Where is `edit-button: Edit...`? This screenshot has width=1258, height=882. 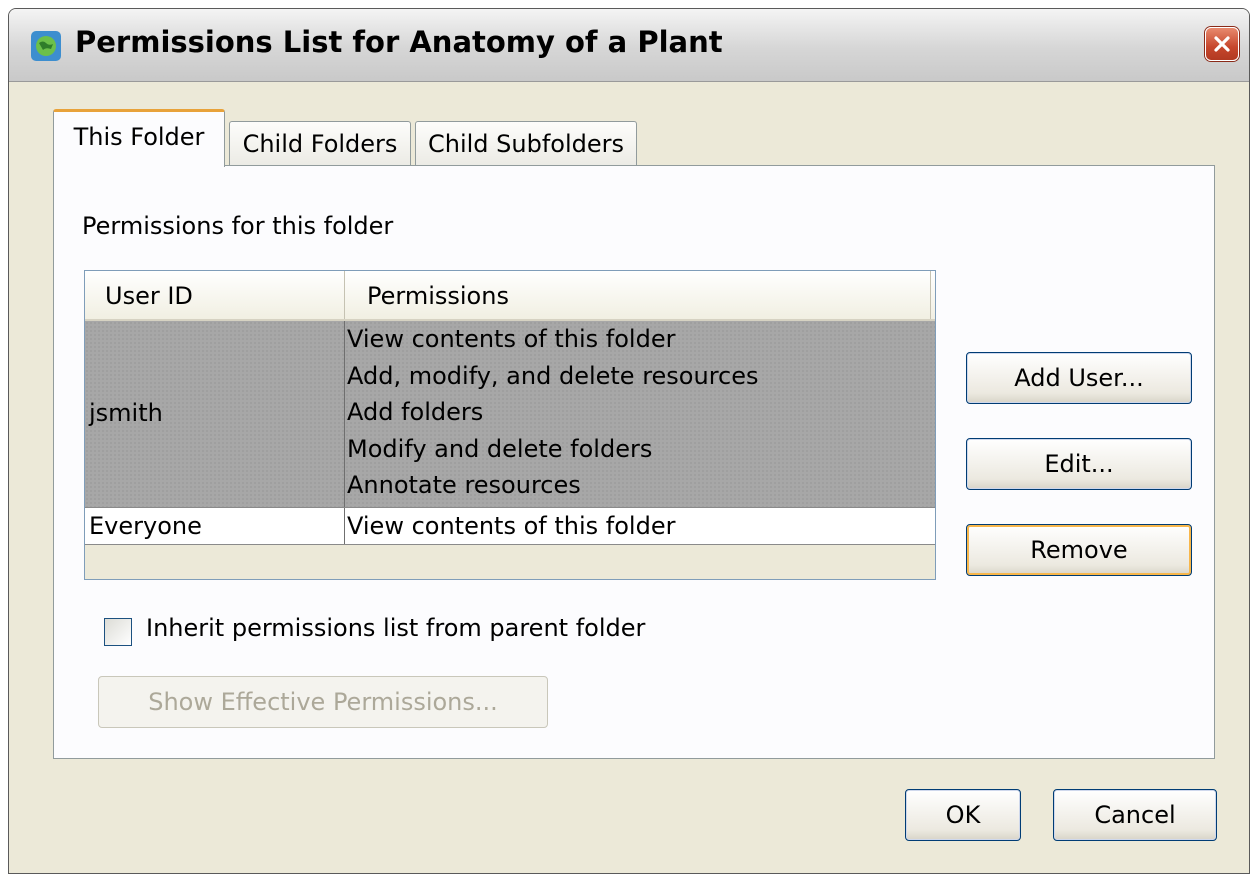 edit-button: Edit... is located at coordinates (1079, 464).